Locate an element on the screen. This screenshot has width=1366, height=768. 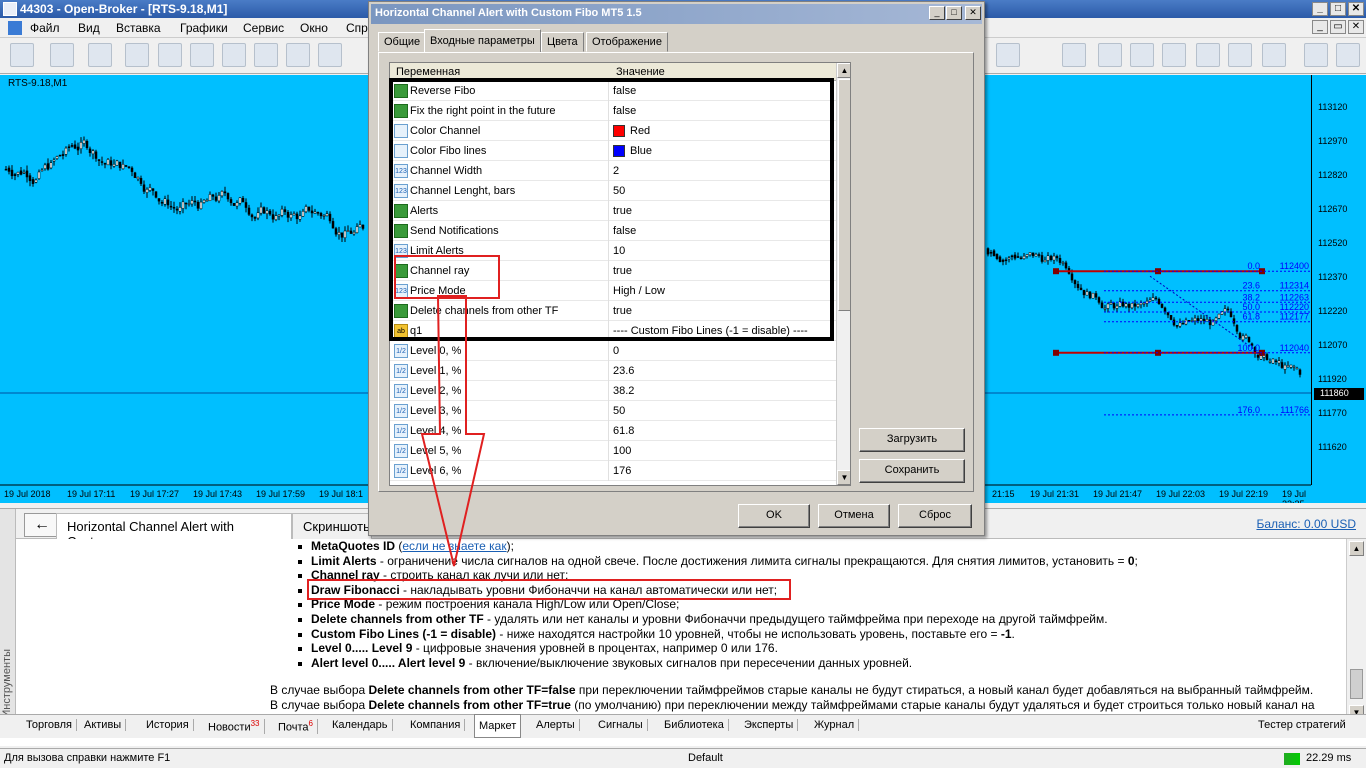
price-label: 112370 is located at coordinates (1333, 277).